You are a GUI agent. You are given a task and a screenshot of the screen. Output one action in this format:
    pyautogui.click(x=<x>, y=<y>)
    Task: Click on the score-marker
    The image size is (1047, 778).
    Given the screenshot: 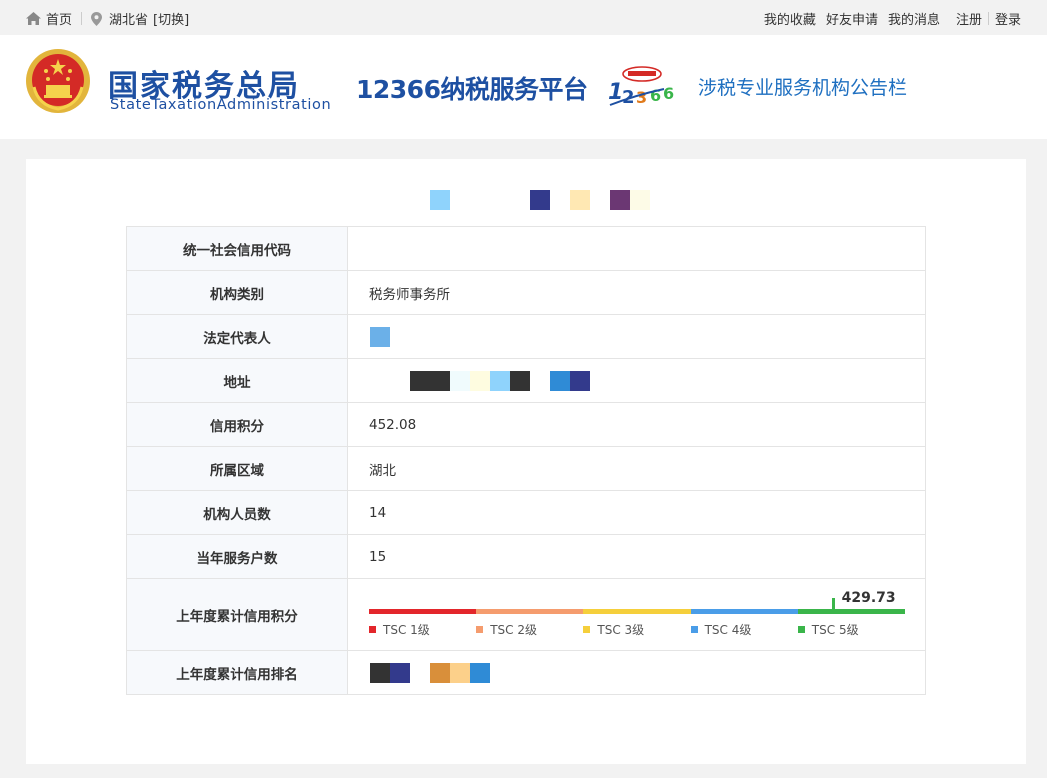 What is the action you would take?
    pyautogui.click(x=833, y=605)
    